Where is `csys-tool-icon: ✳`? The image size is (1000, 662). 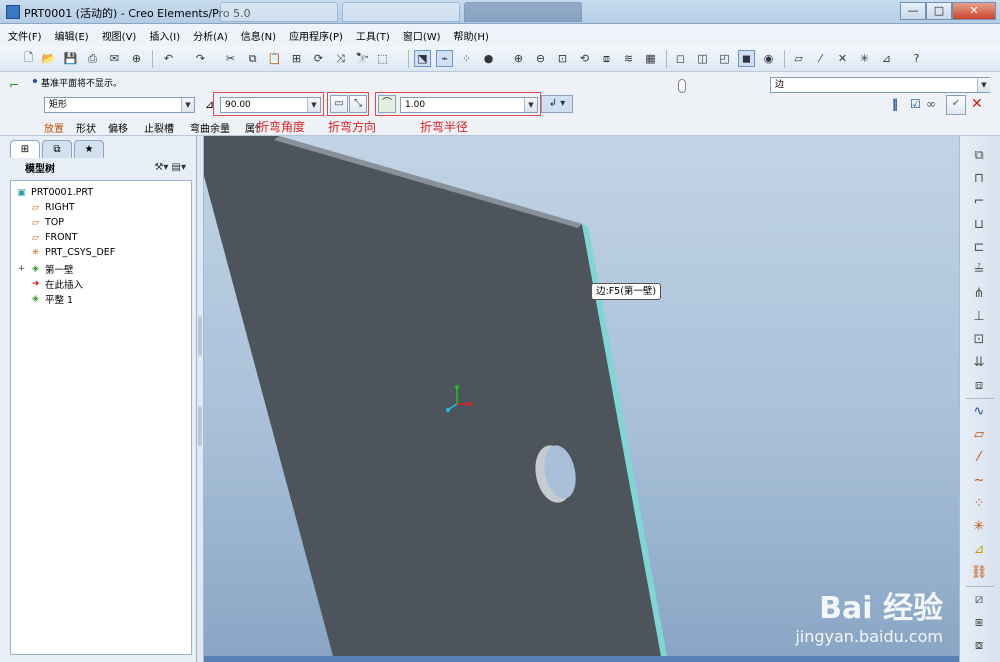 csys-tool-icon: ✳ is located at coordinates (979, 527).